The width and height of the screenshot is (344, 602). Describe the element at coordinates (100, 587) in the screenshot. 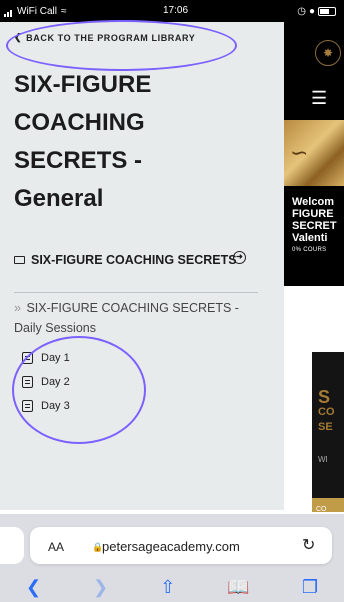

I see `forward-arrow-icon: ❯` at that location.